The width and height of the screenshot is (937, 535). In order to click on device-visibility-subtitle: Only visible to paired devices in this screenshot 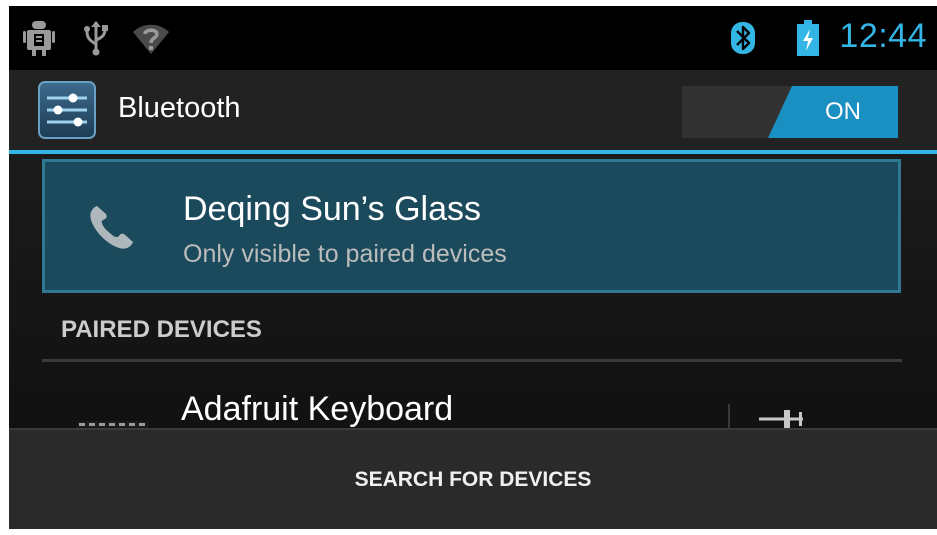, I will do `click(345, 254)`.